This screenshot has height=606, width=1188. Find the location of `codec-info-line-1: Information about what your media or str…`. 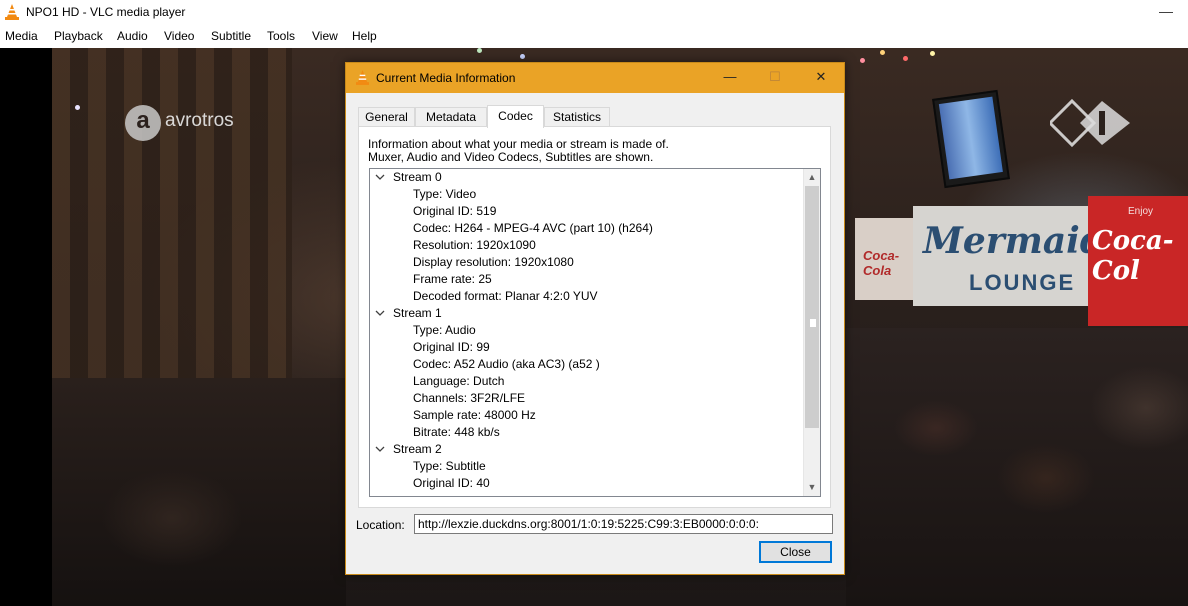

codec-info-line-1: Information about what your media or str… is located at coordinates (518, 144).